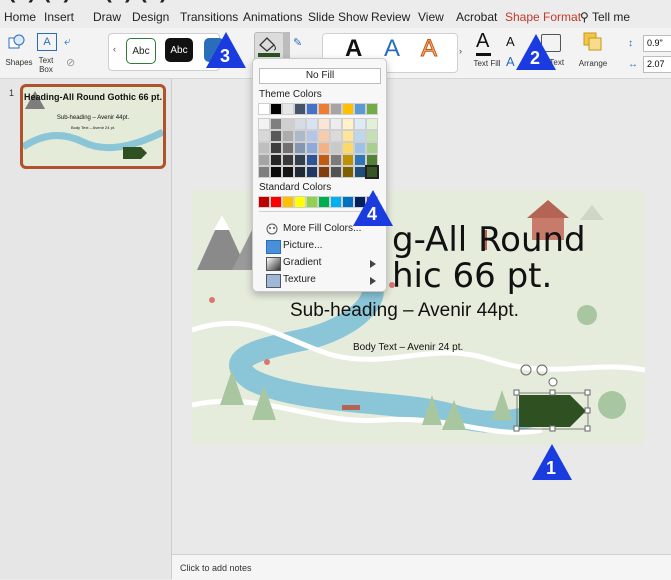  Describe the element at coordinates (59, 17) in the screenshot. I see `tab-insert: Insert` at that location.